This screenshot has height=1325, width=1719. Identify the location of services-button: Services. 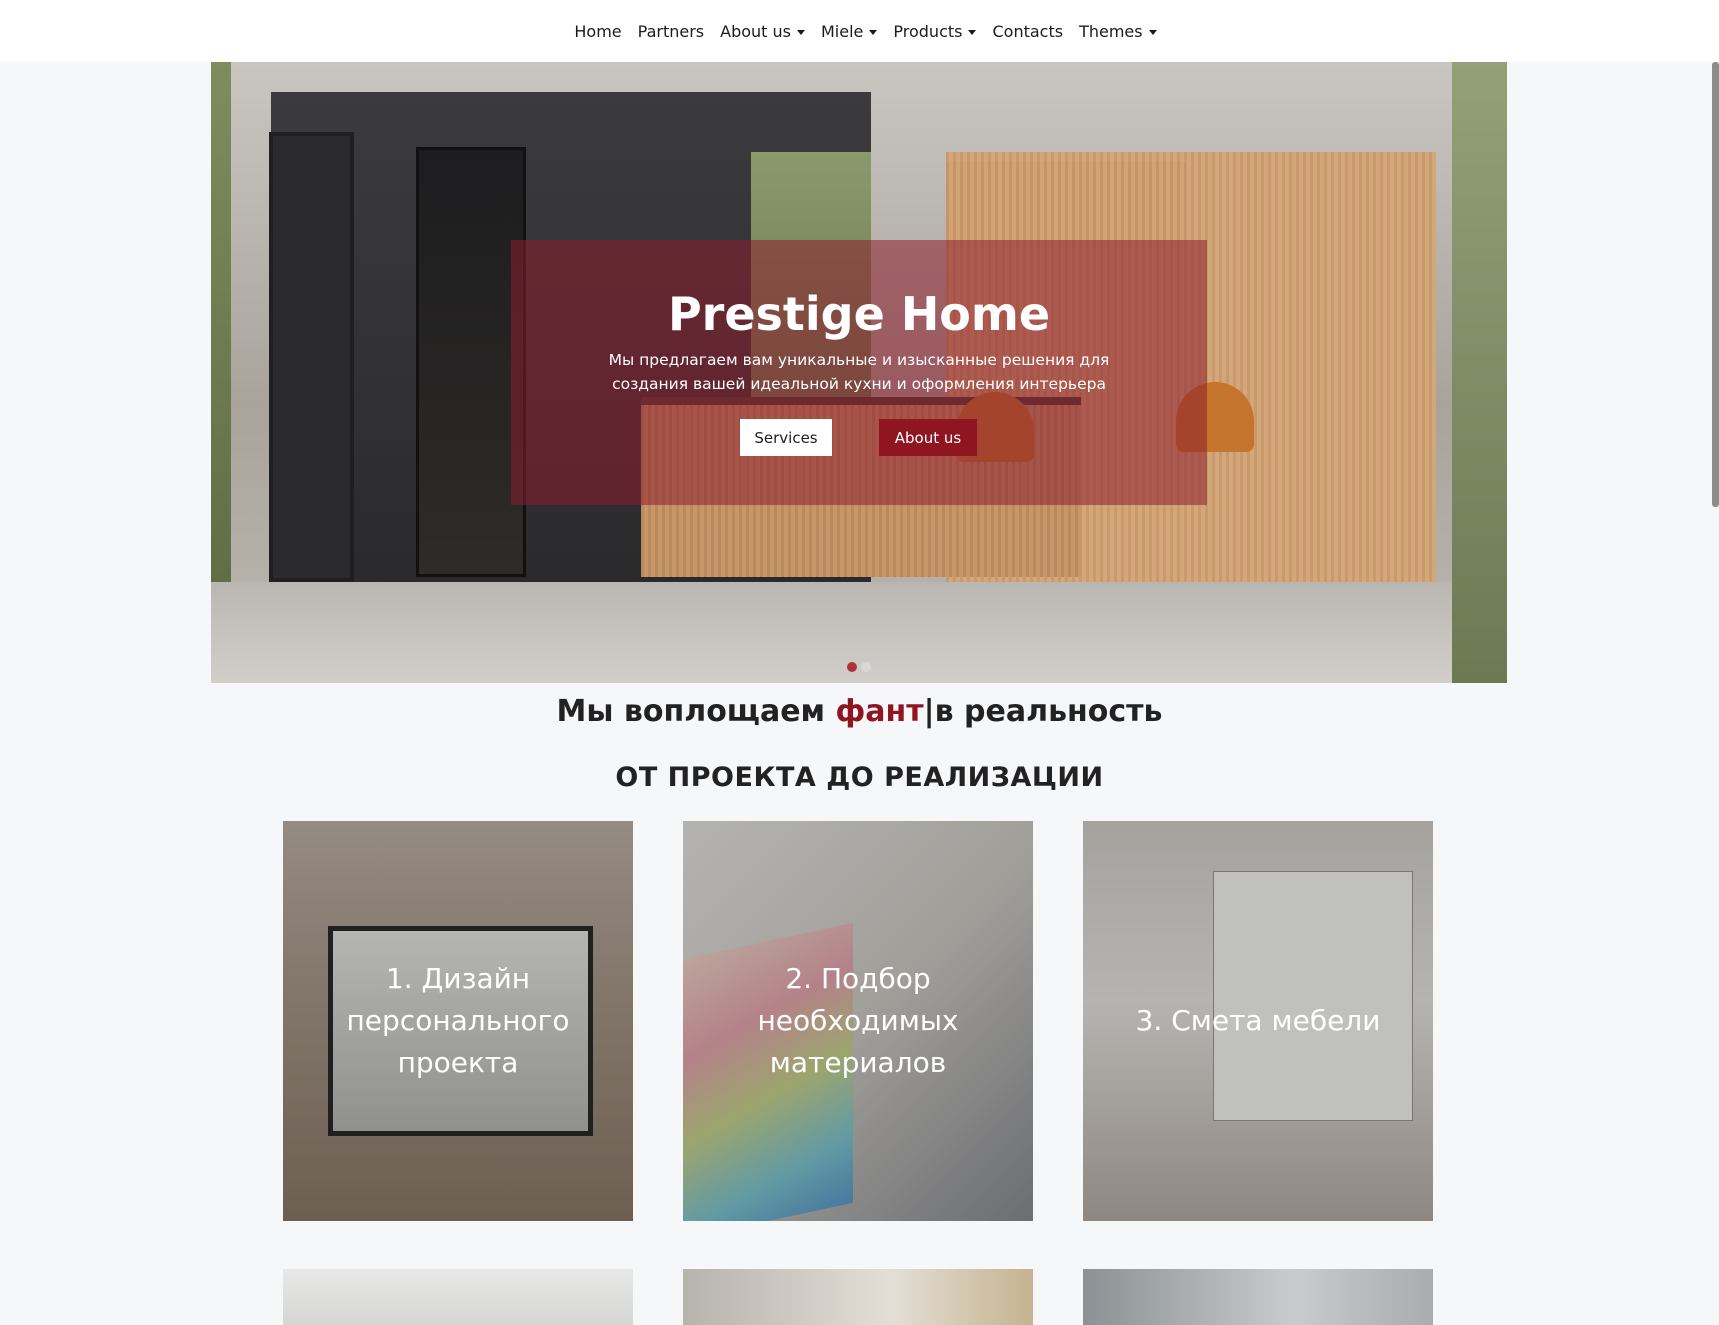
(786, 437).